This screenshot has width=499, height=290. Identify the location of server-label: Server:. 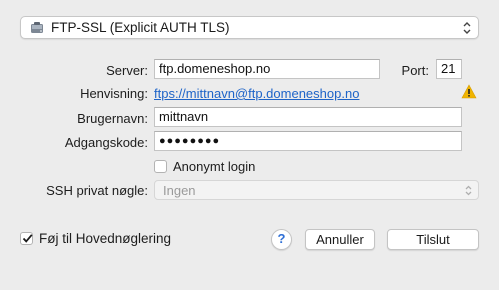
(127, 70).